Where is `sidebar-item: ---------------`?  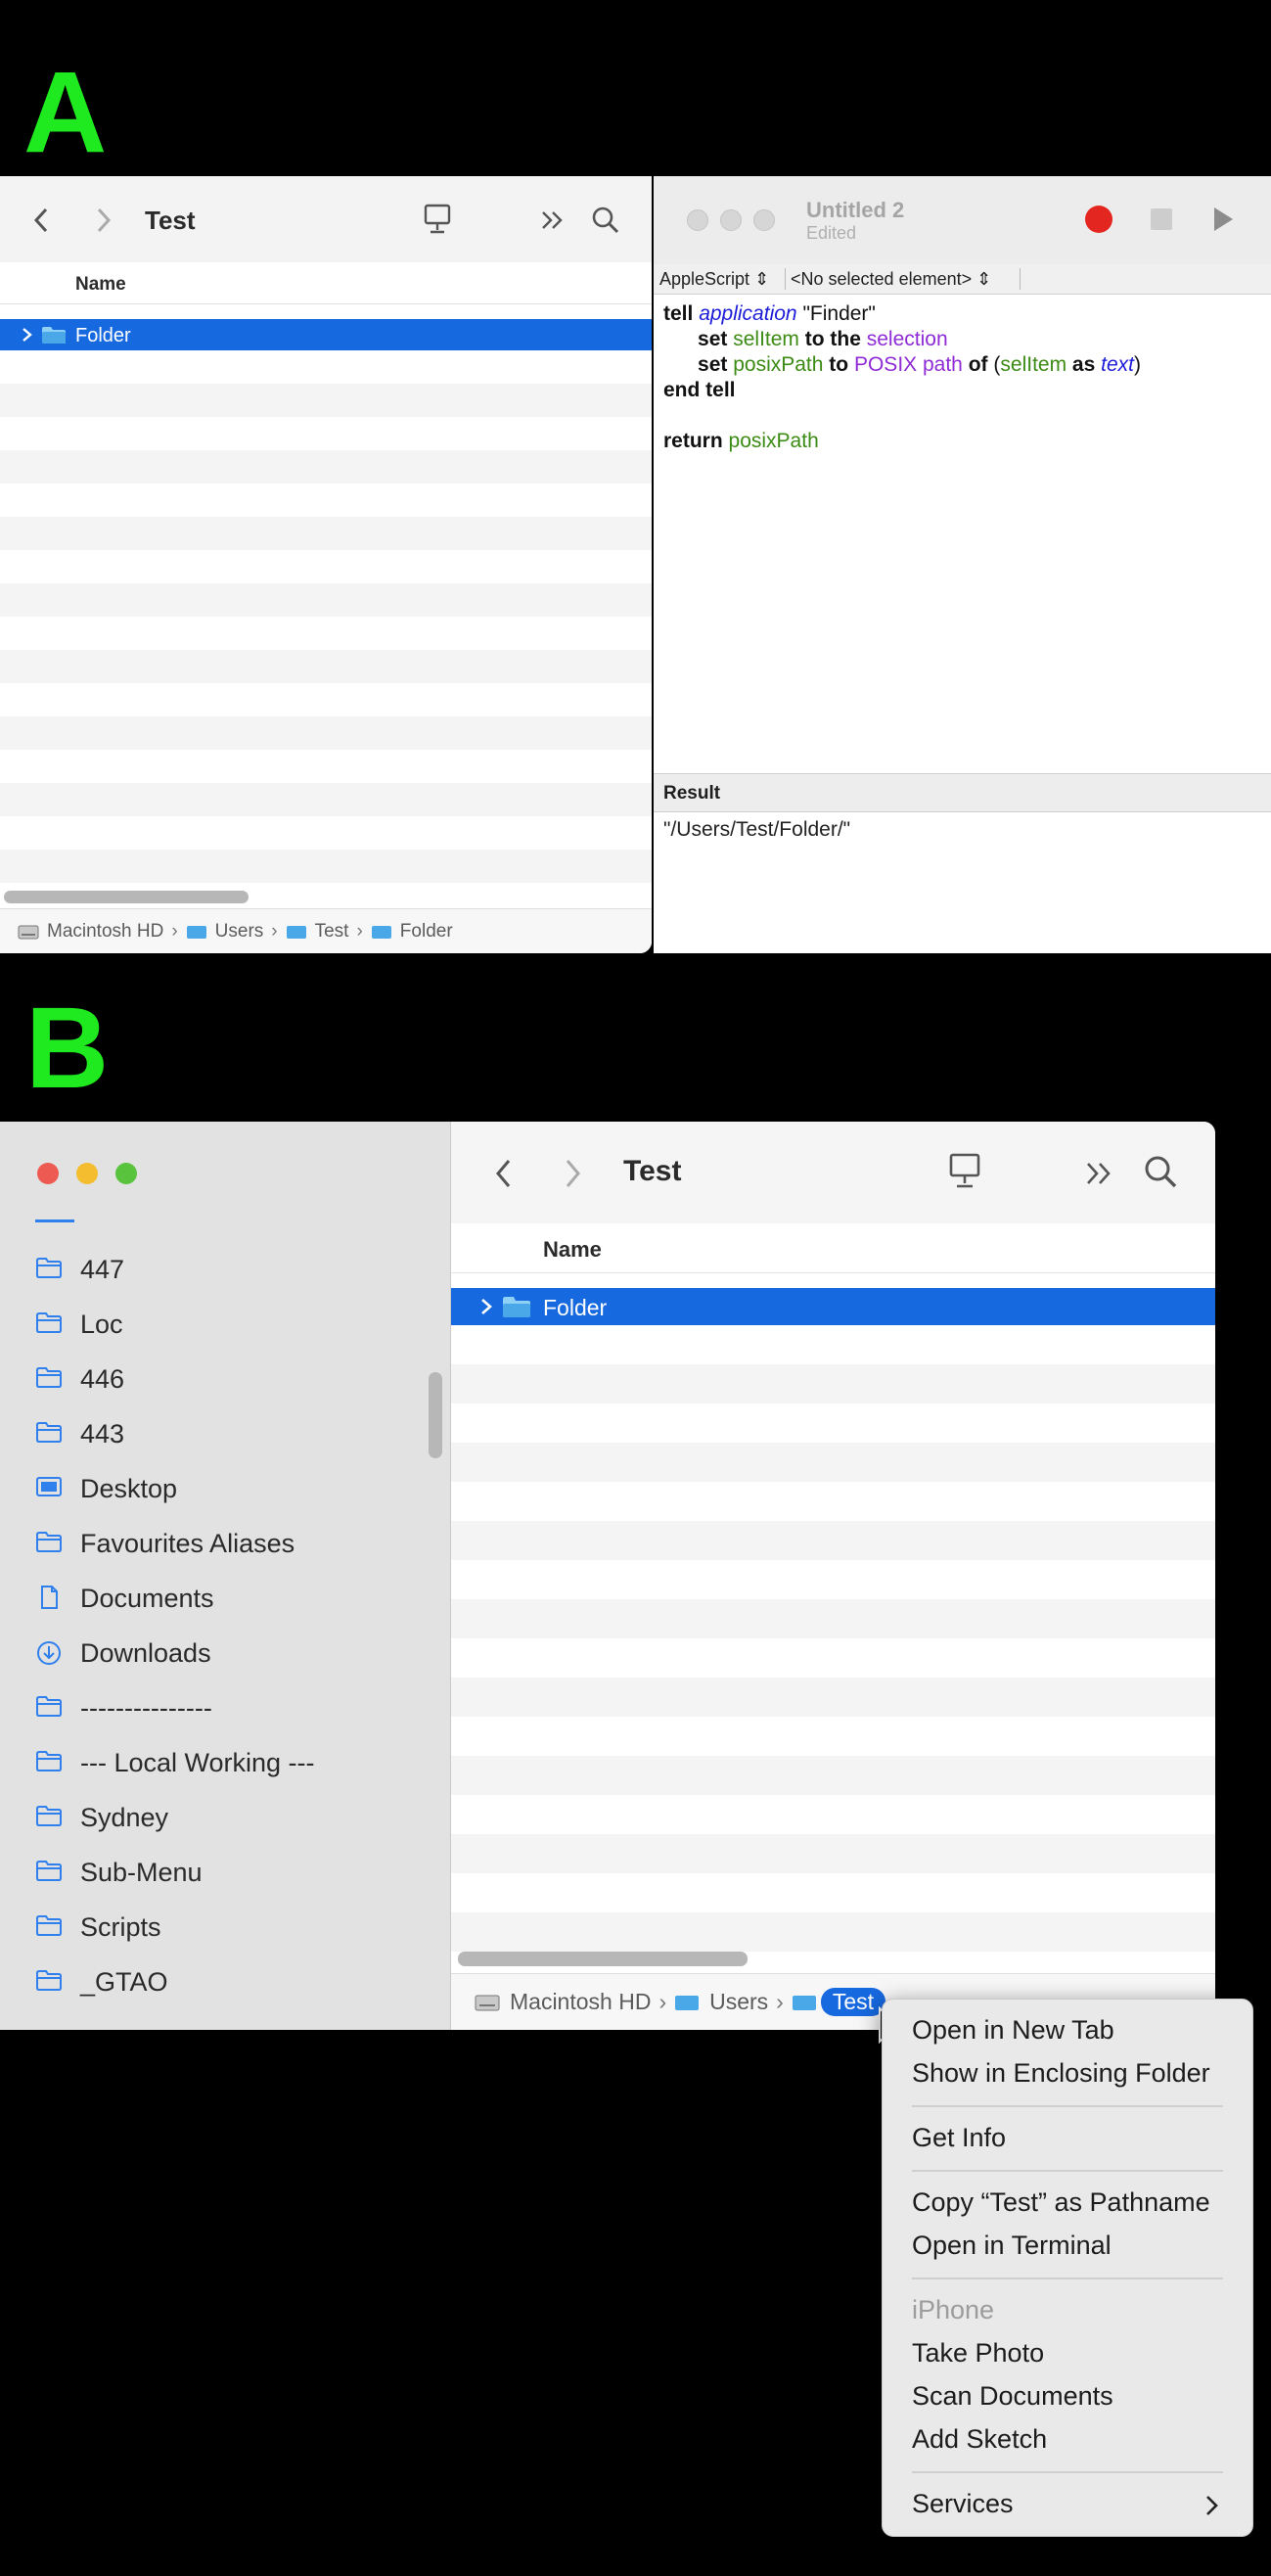 sidebar-item: --------------- is located at coordinates (123, 1708).